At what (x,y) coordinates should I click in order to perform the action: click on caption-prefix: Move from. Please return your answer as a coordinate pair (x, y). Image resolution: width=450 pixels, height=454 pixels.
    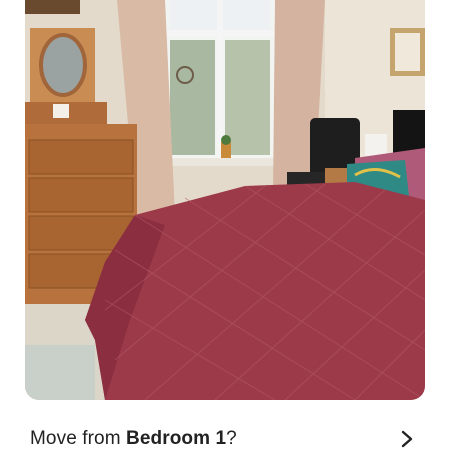
    Looking at the image, I should click on (78, 438).